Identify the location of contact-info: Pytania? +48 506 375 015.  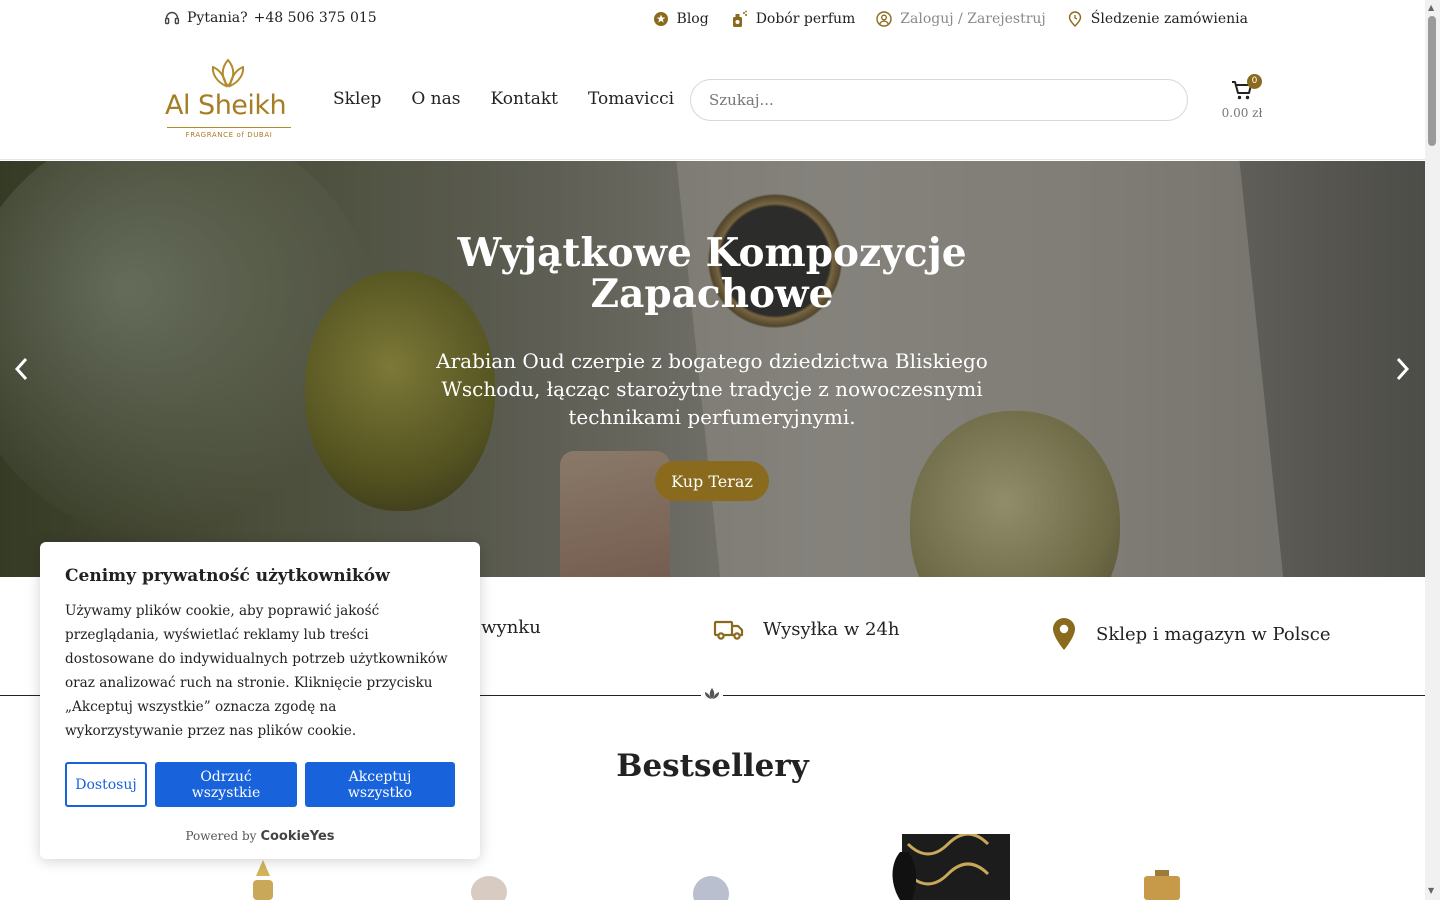
(270, 18).